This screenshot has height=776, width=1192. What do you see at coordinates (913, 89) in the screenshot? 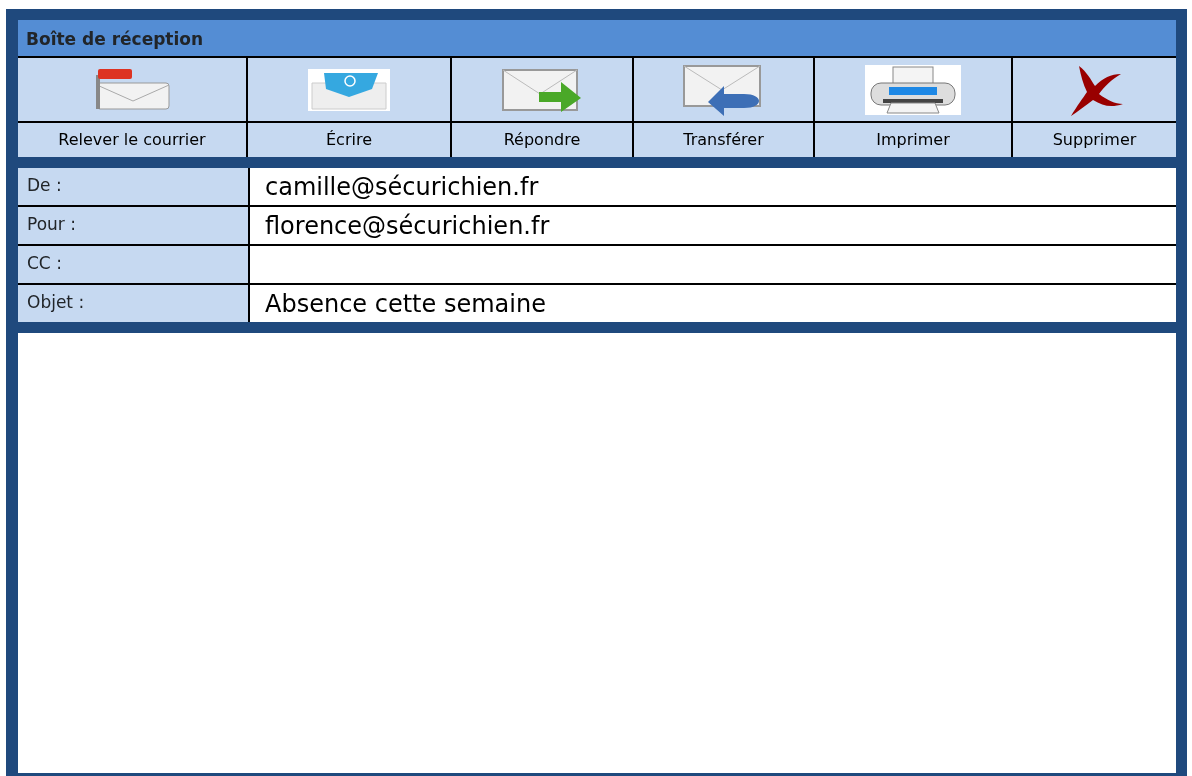
I see `printer-icon` at bounding box center [913, 89].